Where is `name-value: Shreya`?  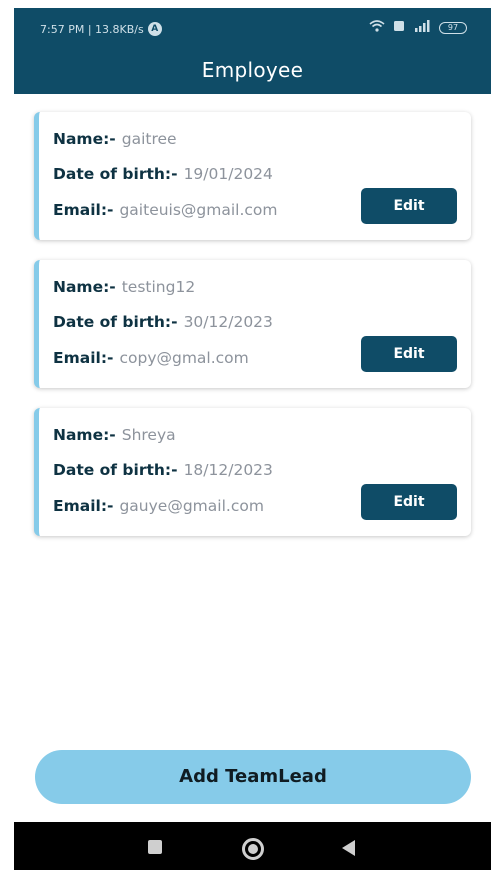
name-value: Shreya is located at coordinates (148, 435).